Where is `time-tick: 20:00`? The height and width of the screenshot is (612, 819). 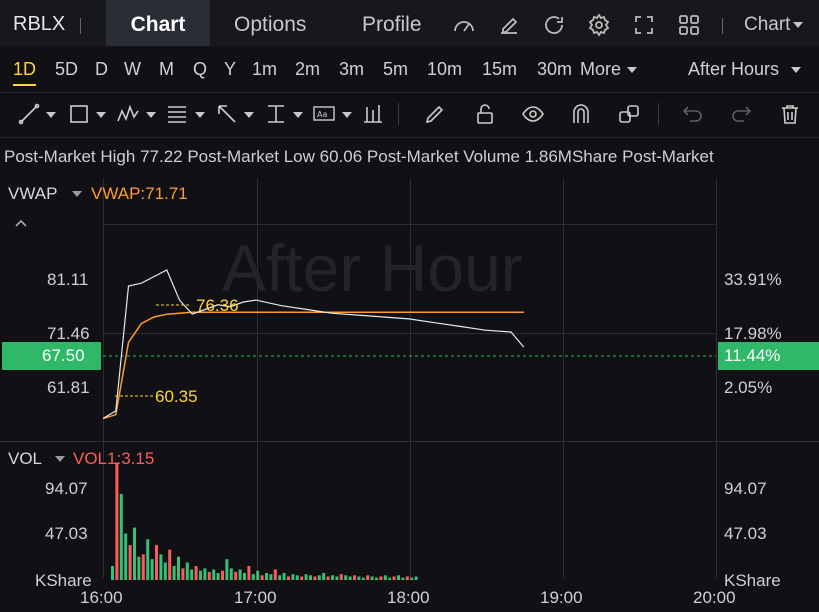
time-tick: 20:00 is located at coordinates (714, 597).